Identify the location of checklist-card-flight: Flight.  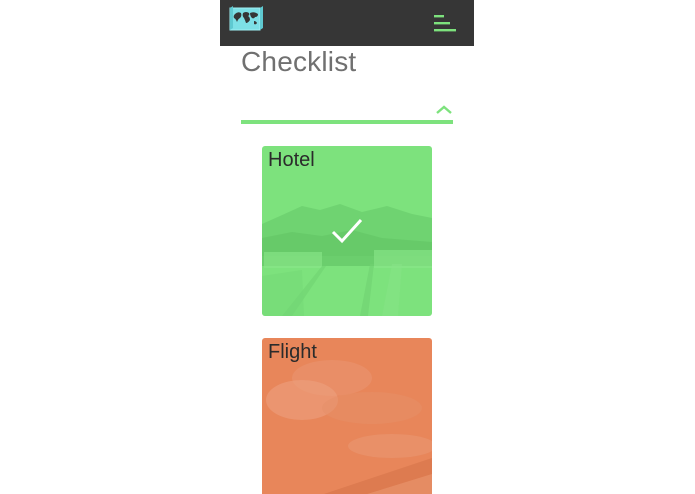
(347, 416).